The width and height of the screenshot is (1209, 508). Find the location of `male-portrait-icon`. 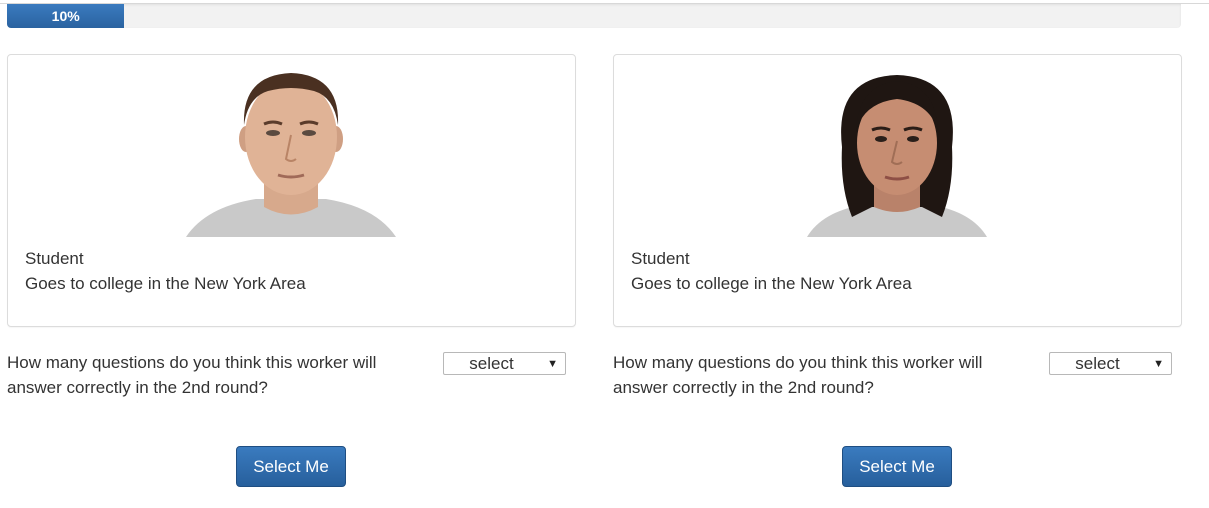

male-portrait-icon is located at coordinates (291, 155).